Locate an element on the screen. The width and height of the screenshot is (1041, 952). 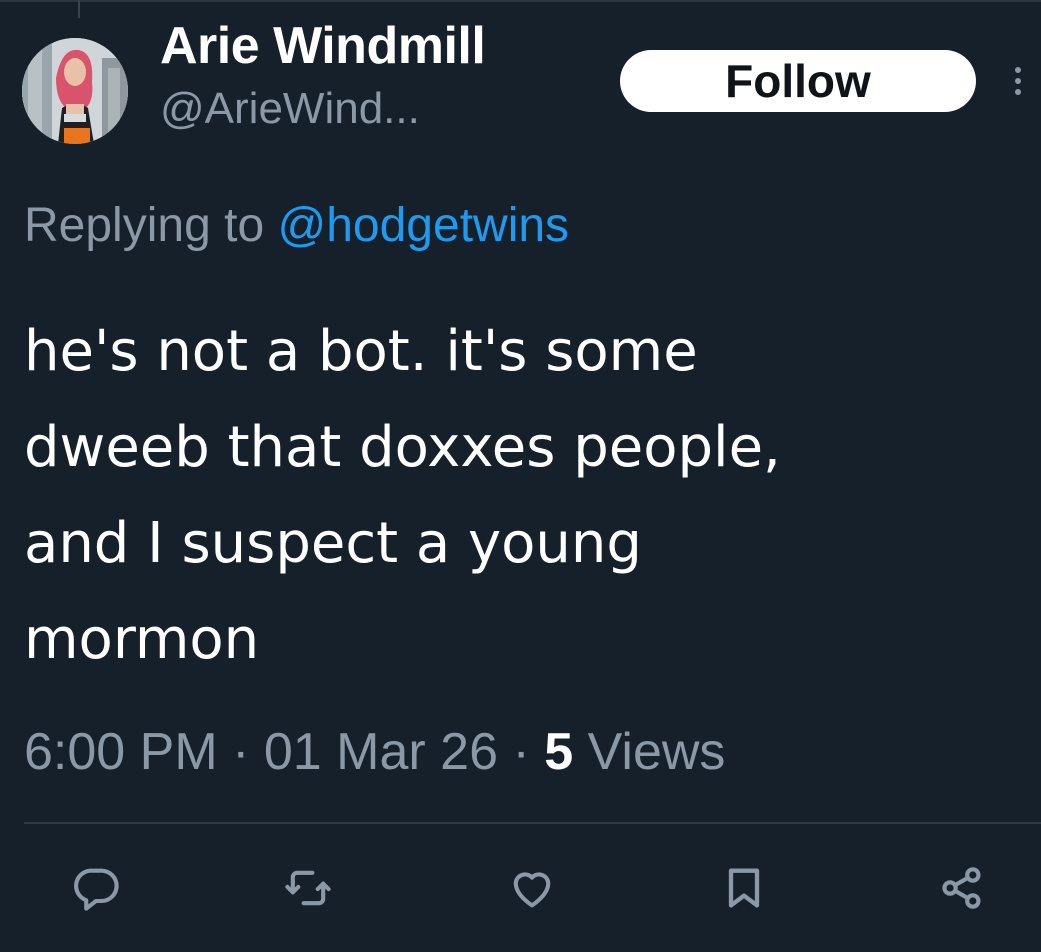
views-label: Views is located at coordinates (657, 752).